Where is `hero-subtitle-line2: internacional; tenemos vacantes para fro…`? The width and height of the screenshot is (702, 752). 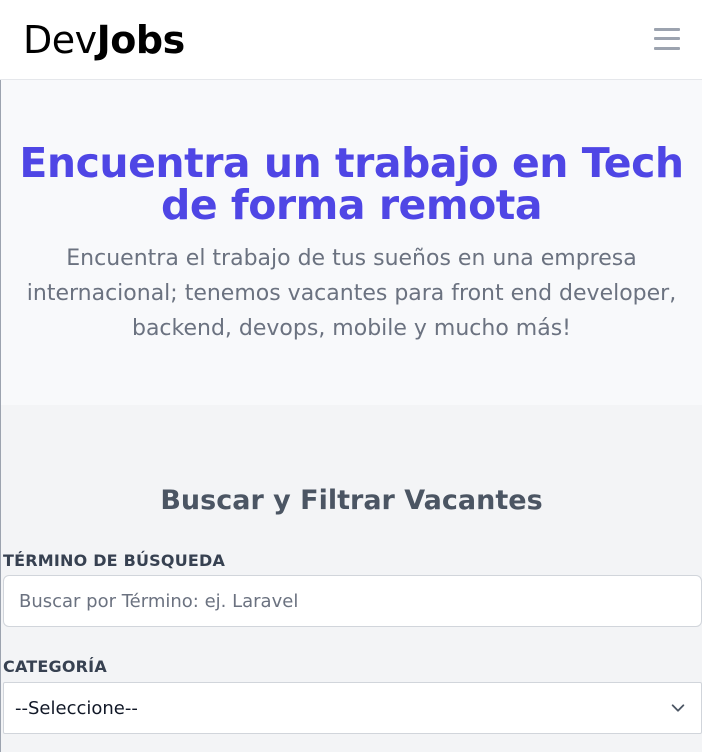
hero-subtitle-line2: internacional; tenemos vacantes para fro… is located at coordinates (351, 293).